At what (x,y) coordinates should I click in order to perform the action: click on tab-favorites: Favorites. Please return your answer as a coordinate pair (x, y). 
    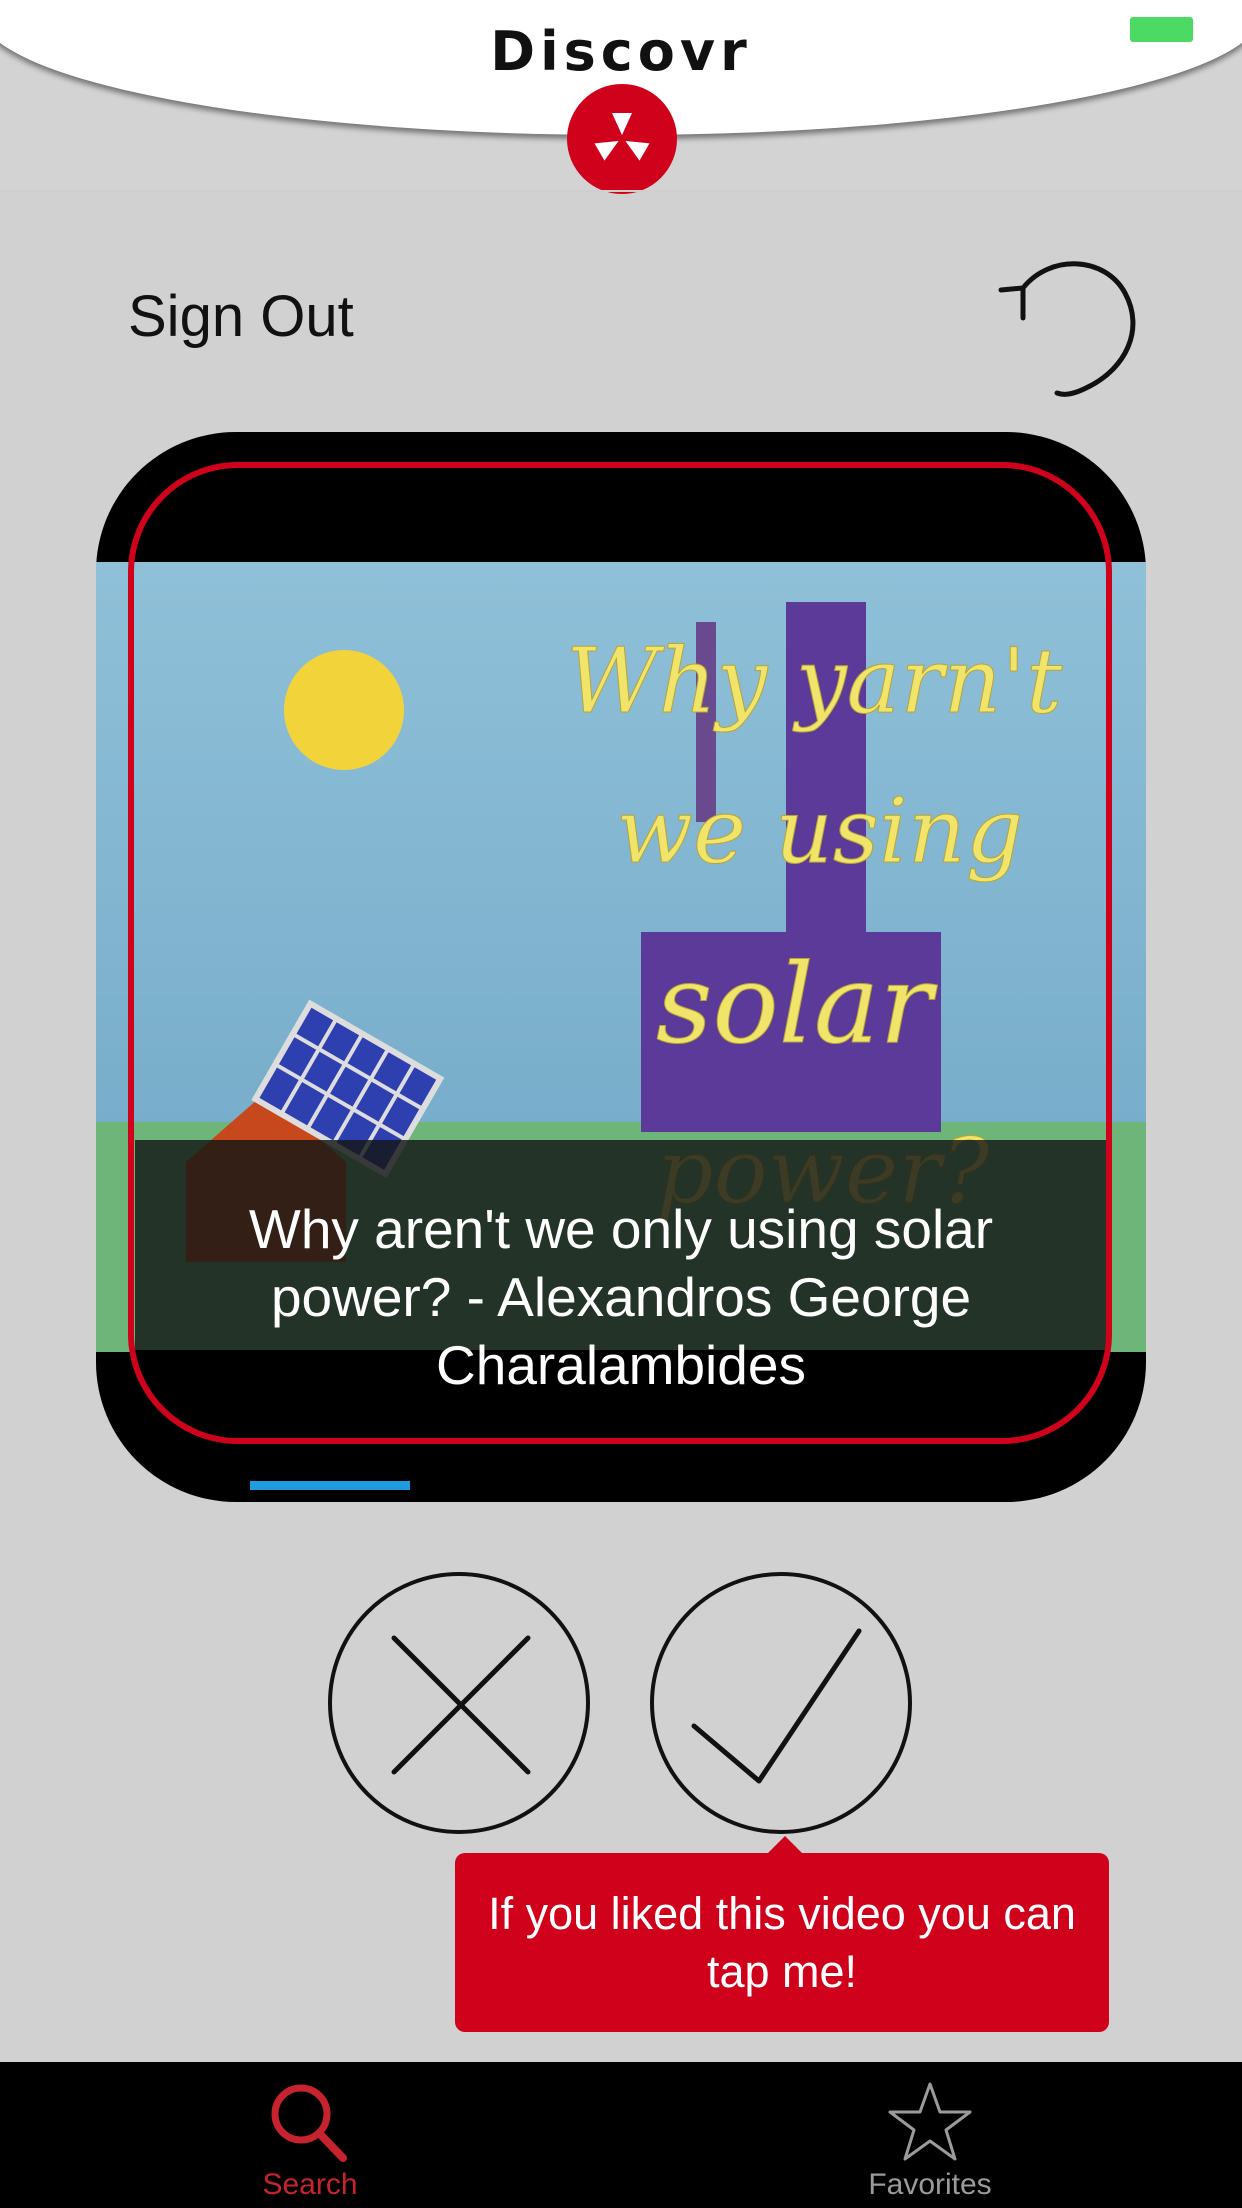
    Looking at the image, I should click on (930, 2135).